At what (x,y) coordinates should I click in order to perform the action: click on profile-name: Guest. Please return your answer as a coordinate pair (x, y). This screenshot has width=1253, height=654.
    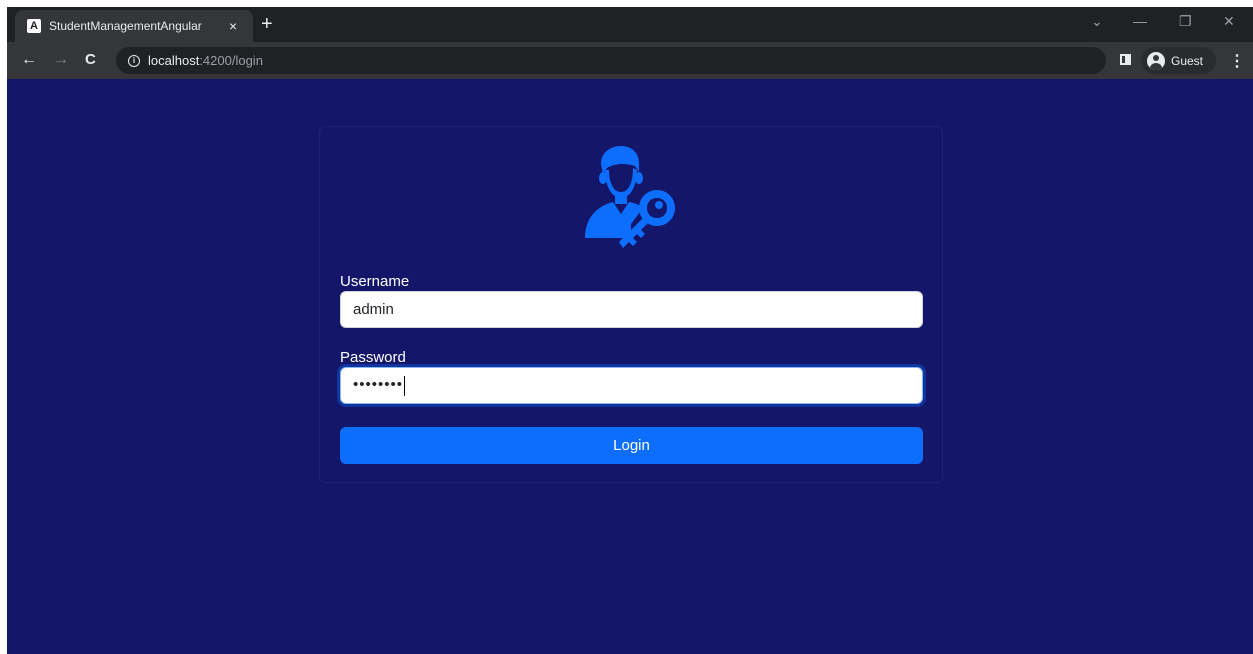
    Looking at the image, I should click on (1187, 60).